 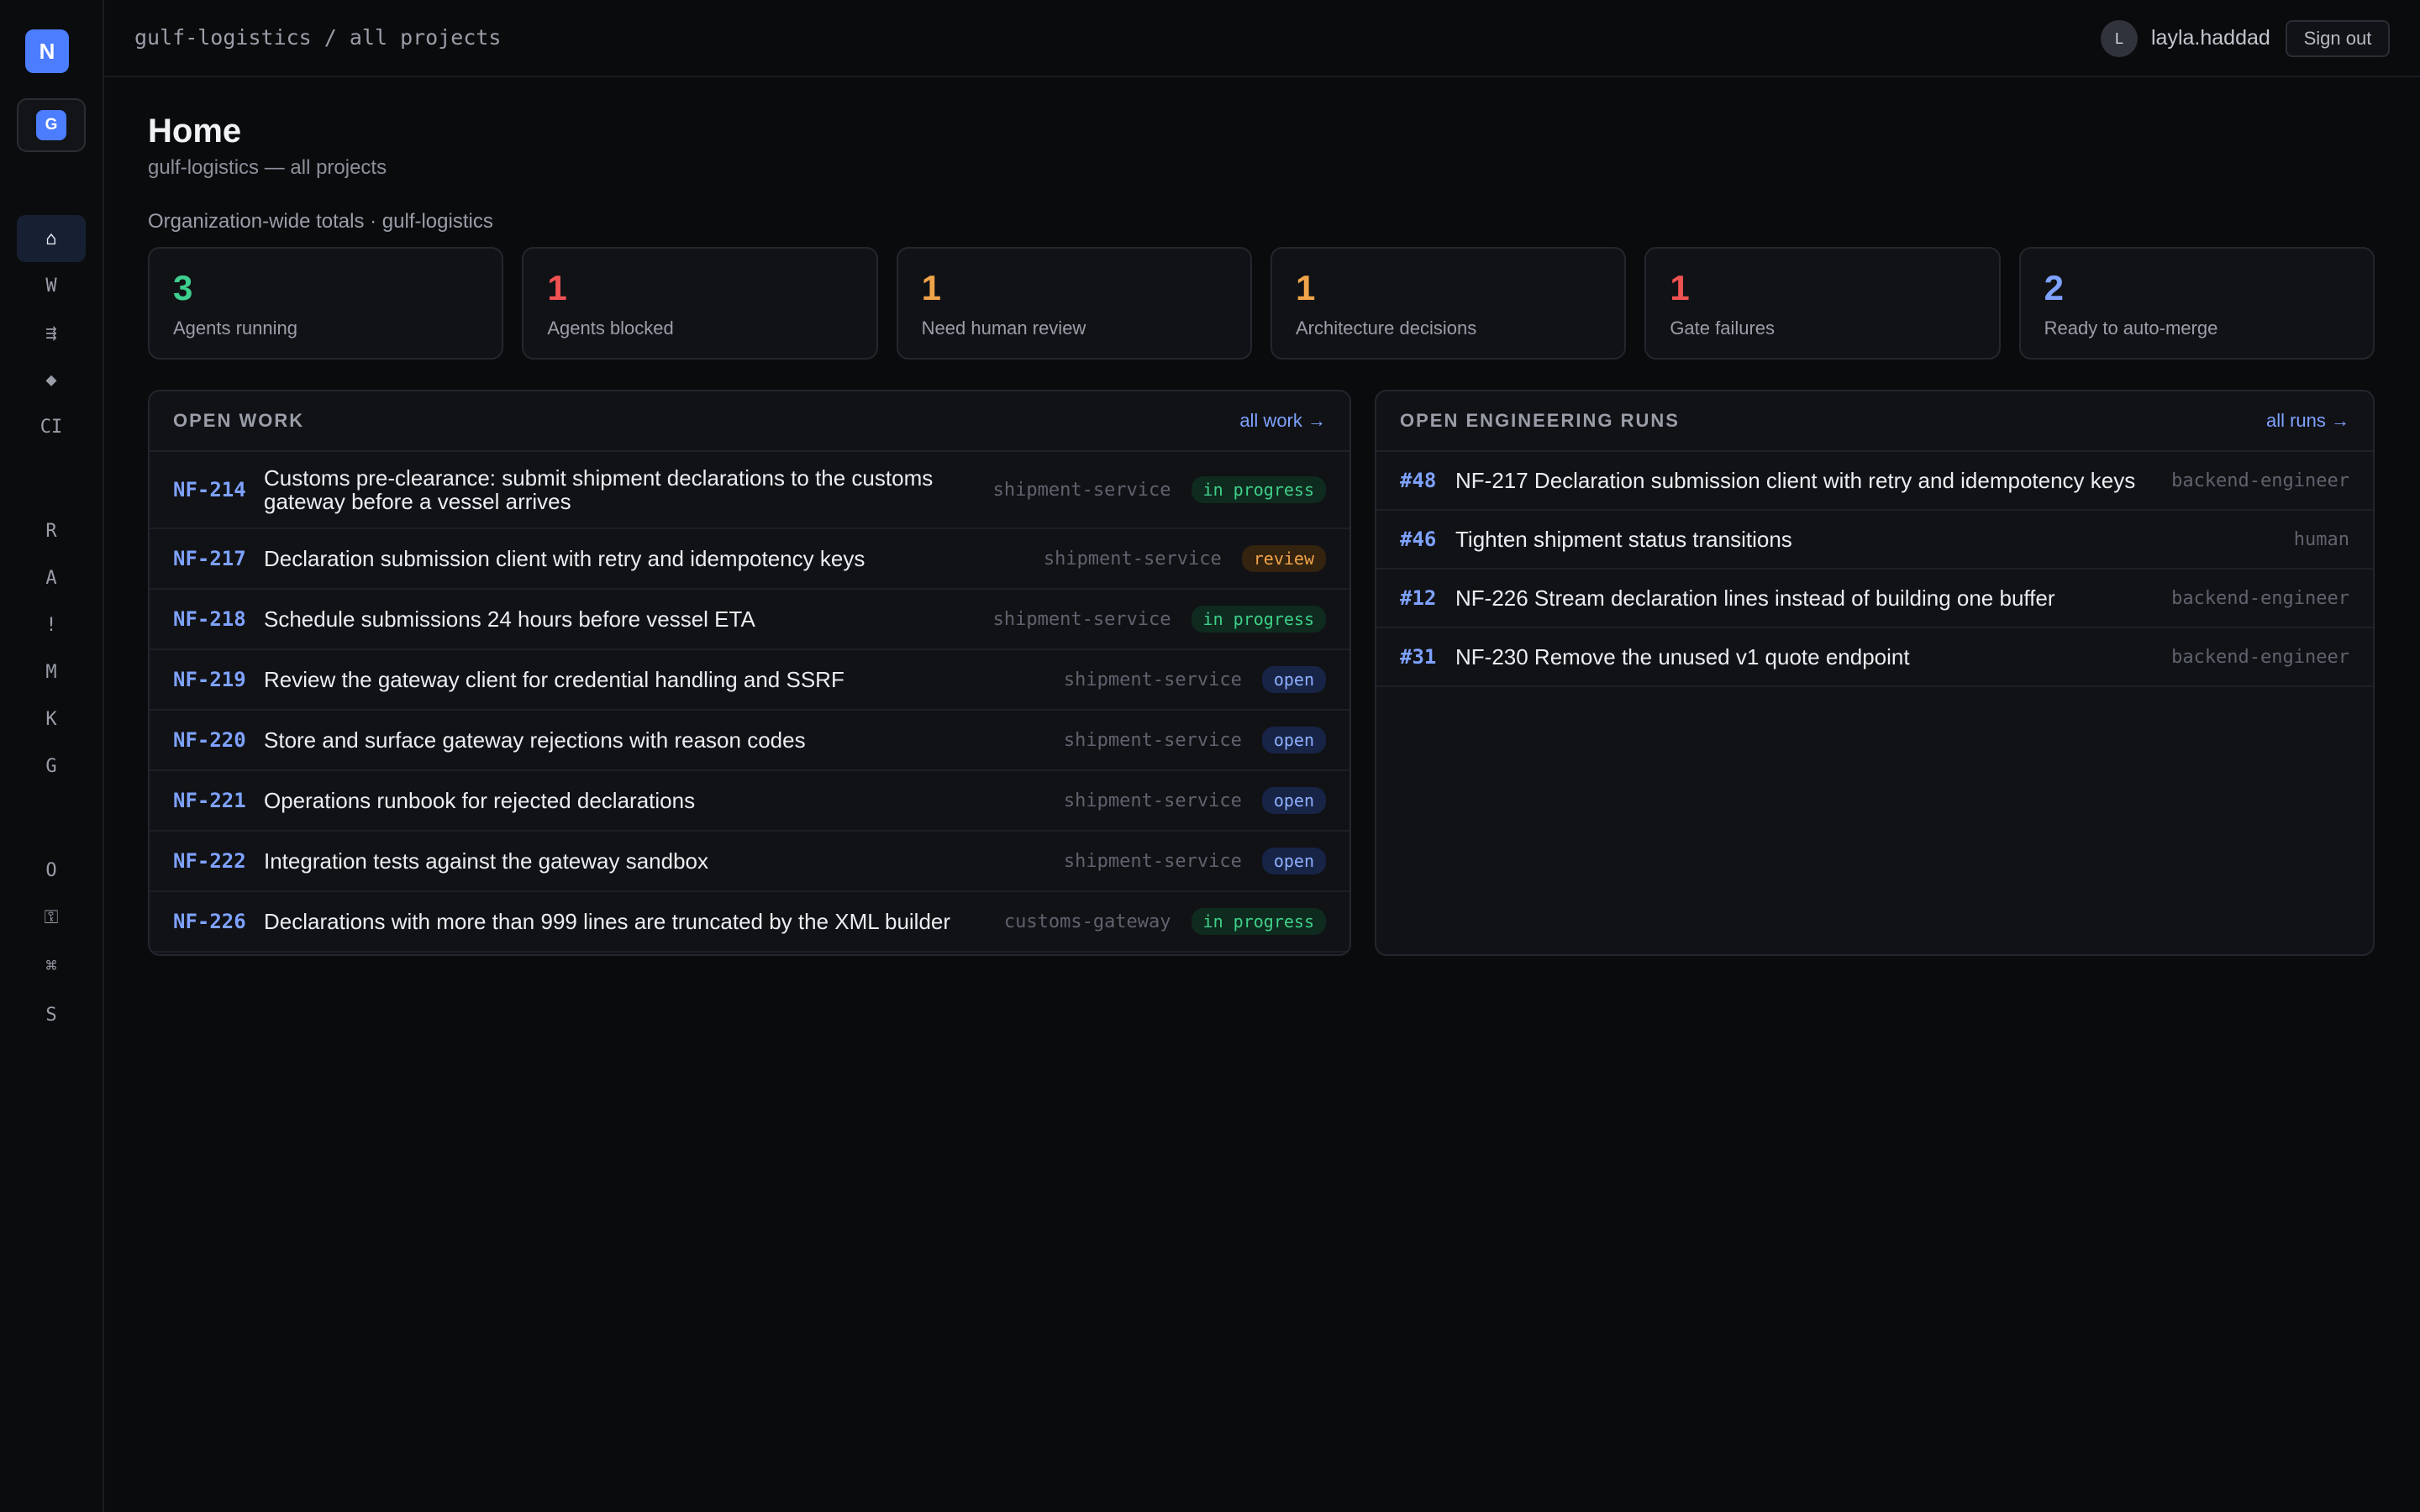 What do you see at coordinates (210, 921) in the screenshot?
I see `work-item-id: NF-226` at bounding box center [210, 921].